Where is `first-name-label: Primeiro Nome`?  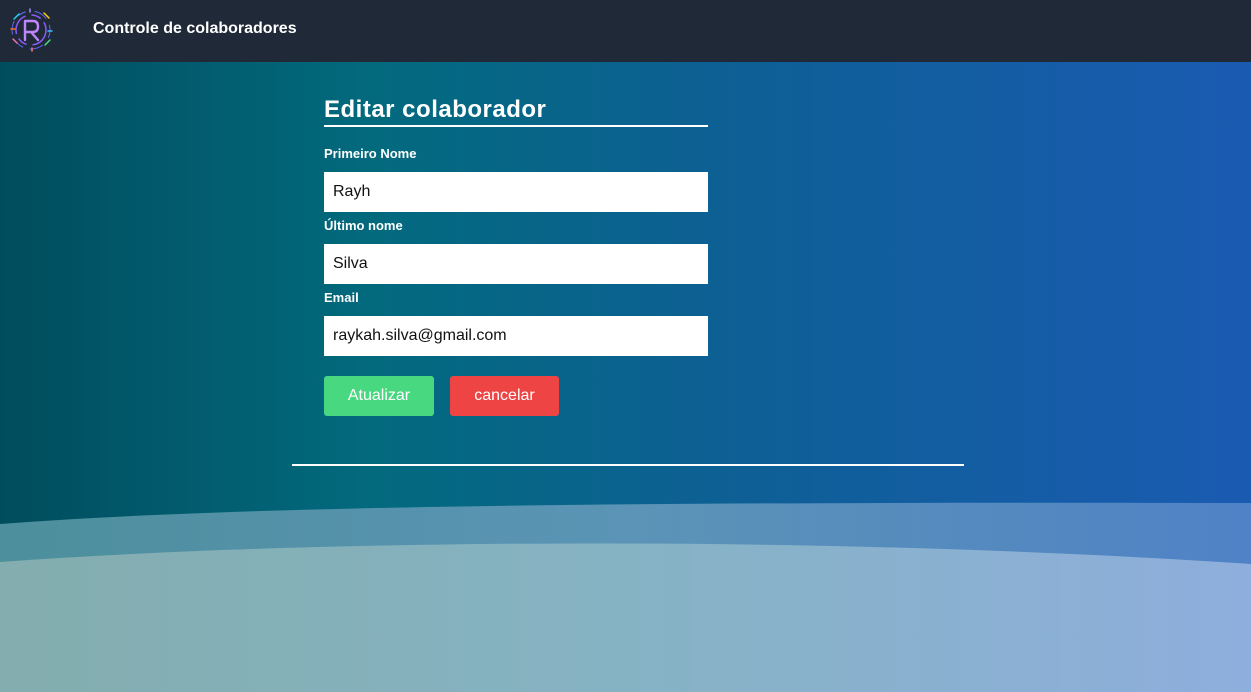 first-name-label: Primeiro Nome is located at coordinates (370, 153).